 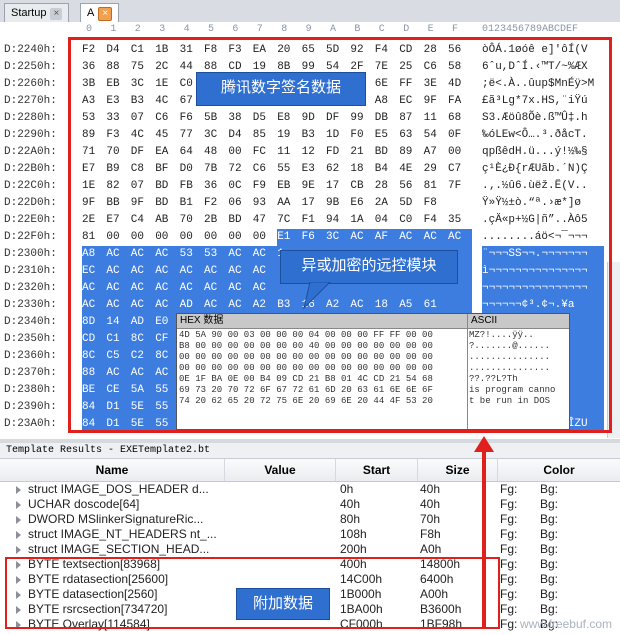 What do you see at coordinates (240, 118) in the screenshot?
I see `hex-byte: 38` at bounding box center [240, 118].